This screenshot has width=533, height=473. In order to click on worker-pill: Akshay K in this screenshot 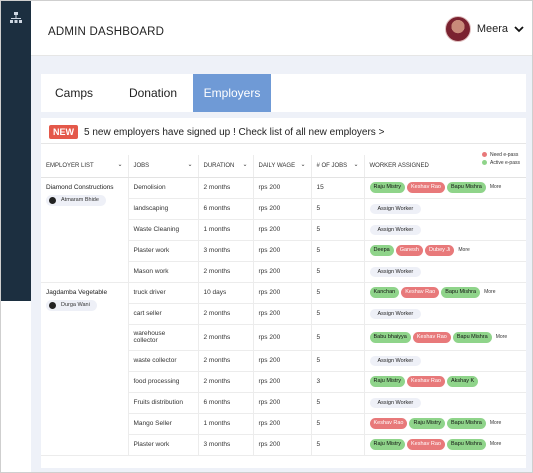, I will do `click(462, 381)`.